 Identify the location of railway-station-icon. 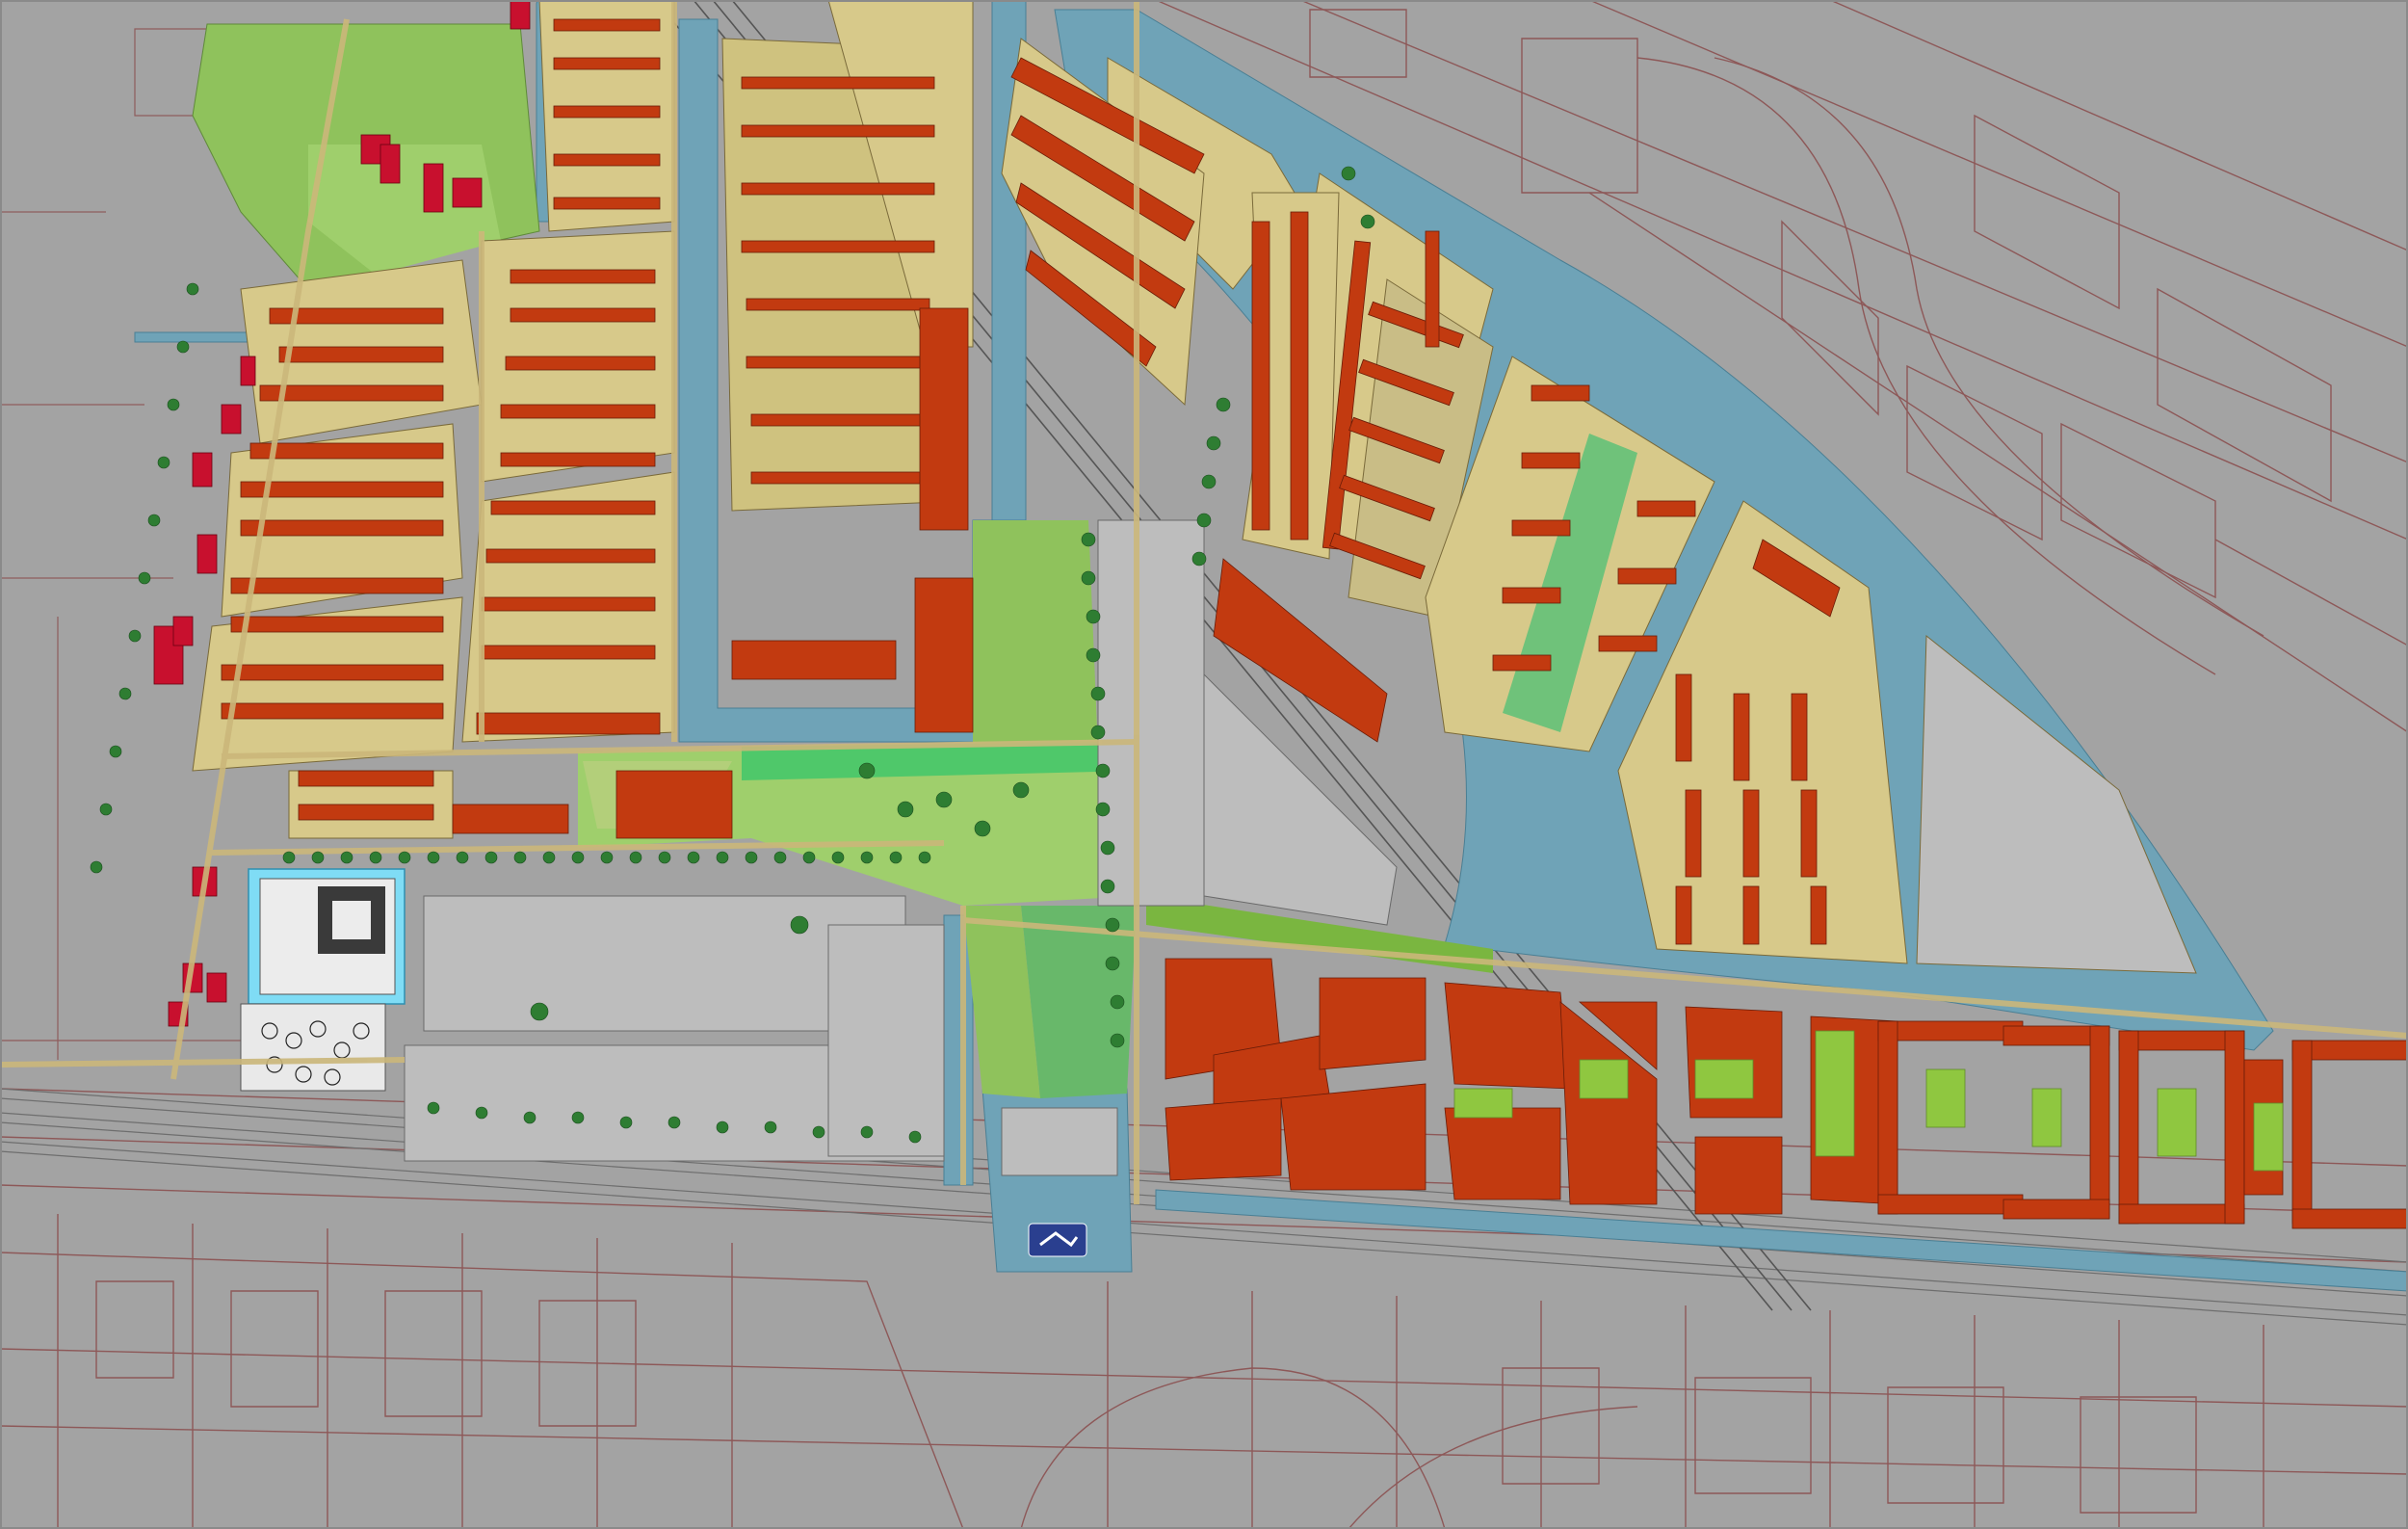
(1057, 1240).